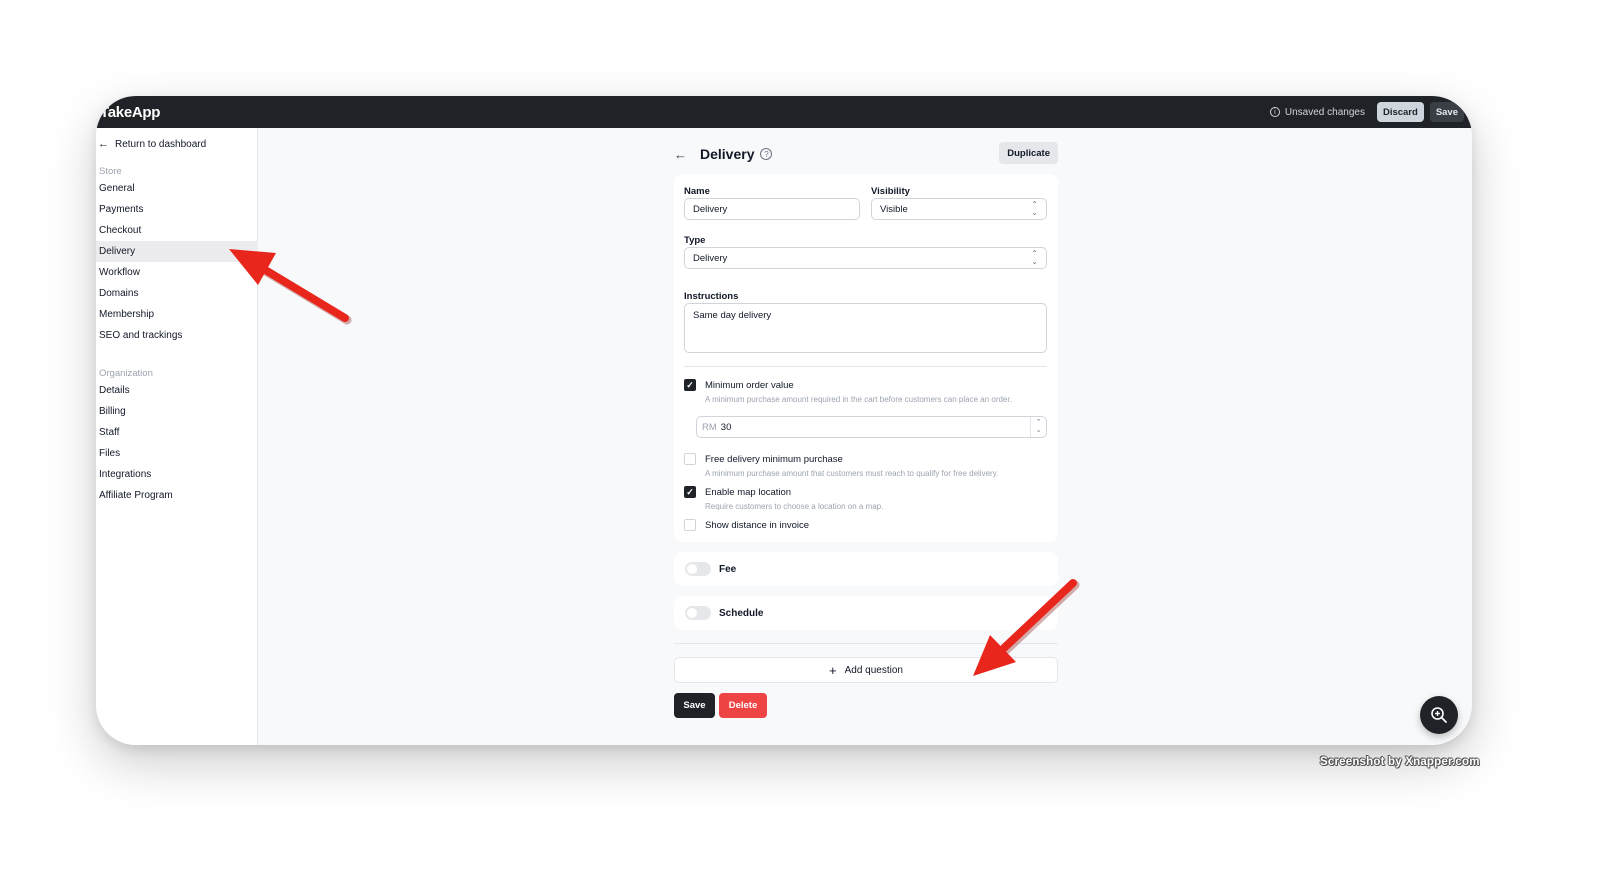 The width and height of the screenshot is (1600, 883). I want to click on map-location-checkbox: ✓, so click(690, 492).